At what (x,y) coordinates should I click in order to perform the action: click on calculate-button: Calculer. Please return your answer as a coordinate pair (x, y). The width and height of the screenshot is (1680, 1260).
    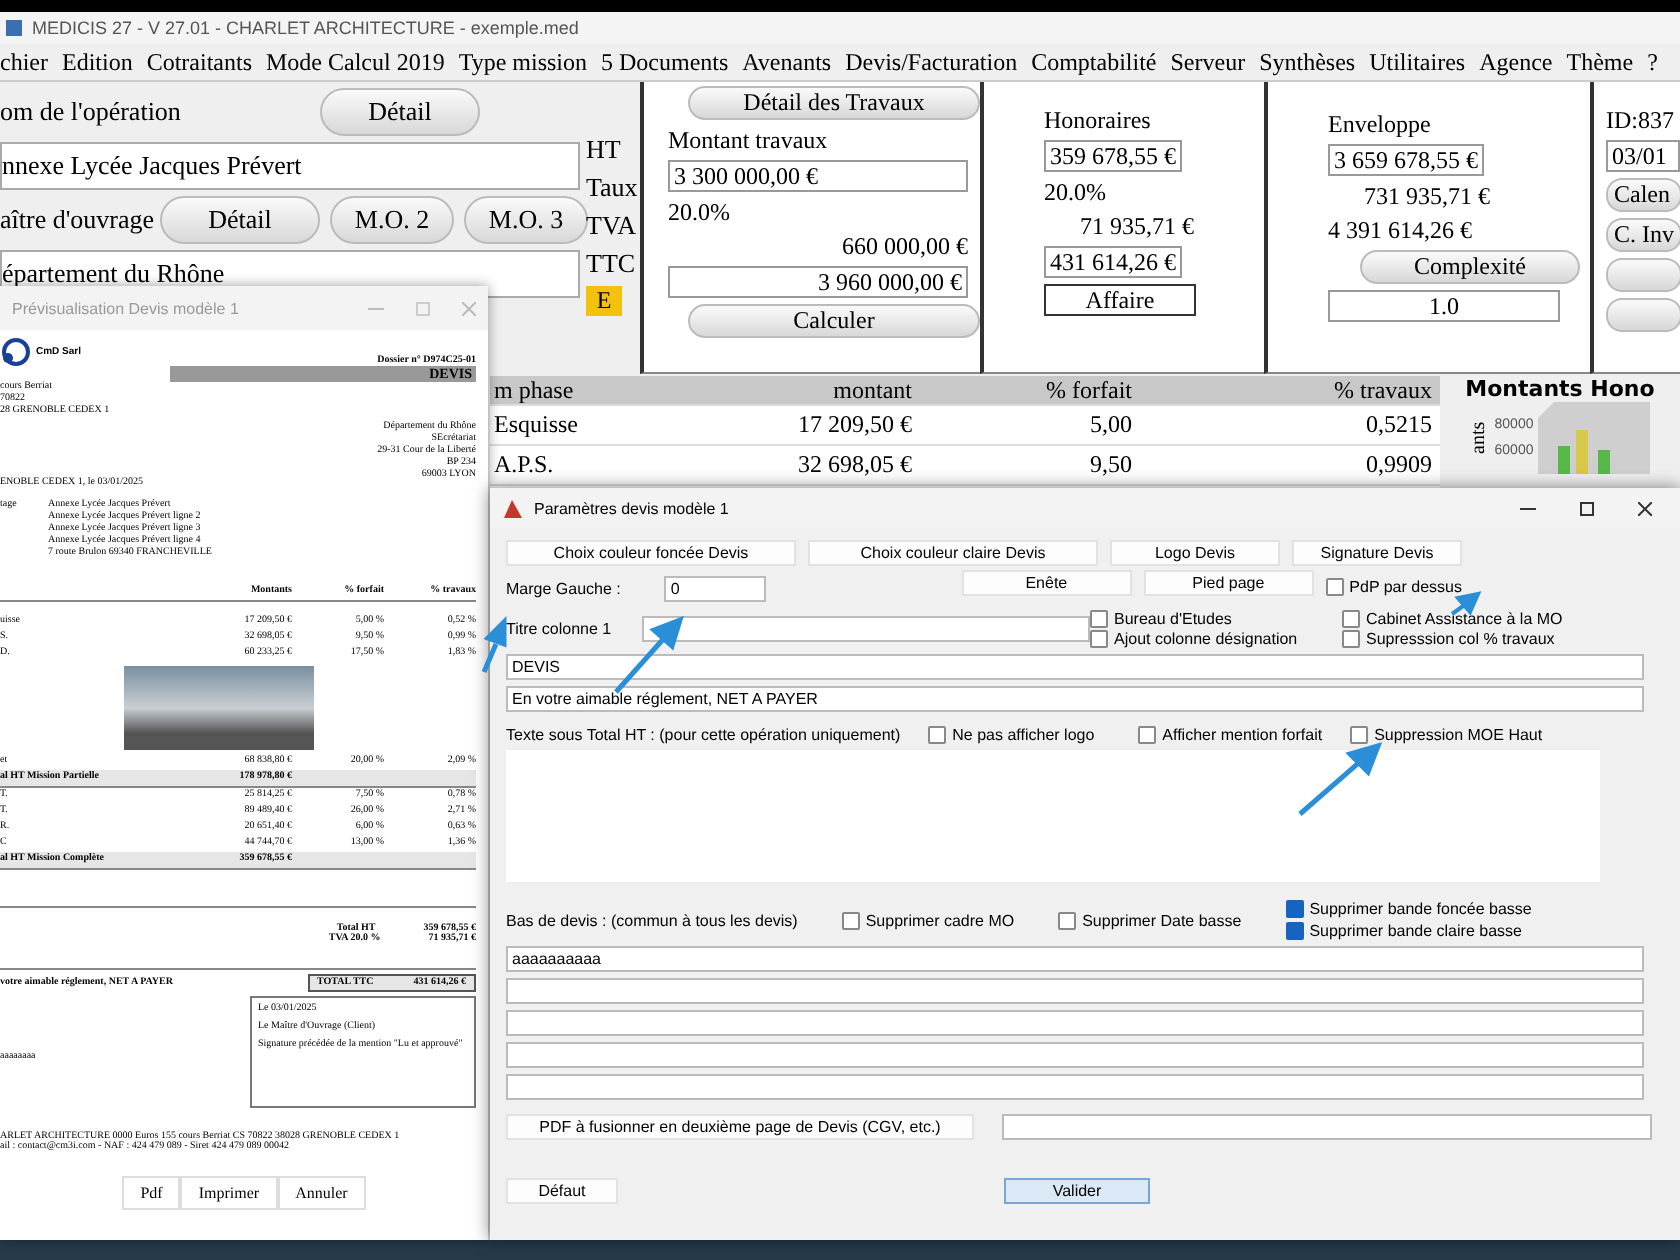
    Looking at the image, I should click on (834, 321).